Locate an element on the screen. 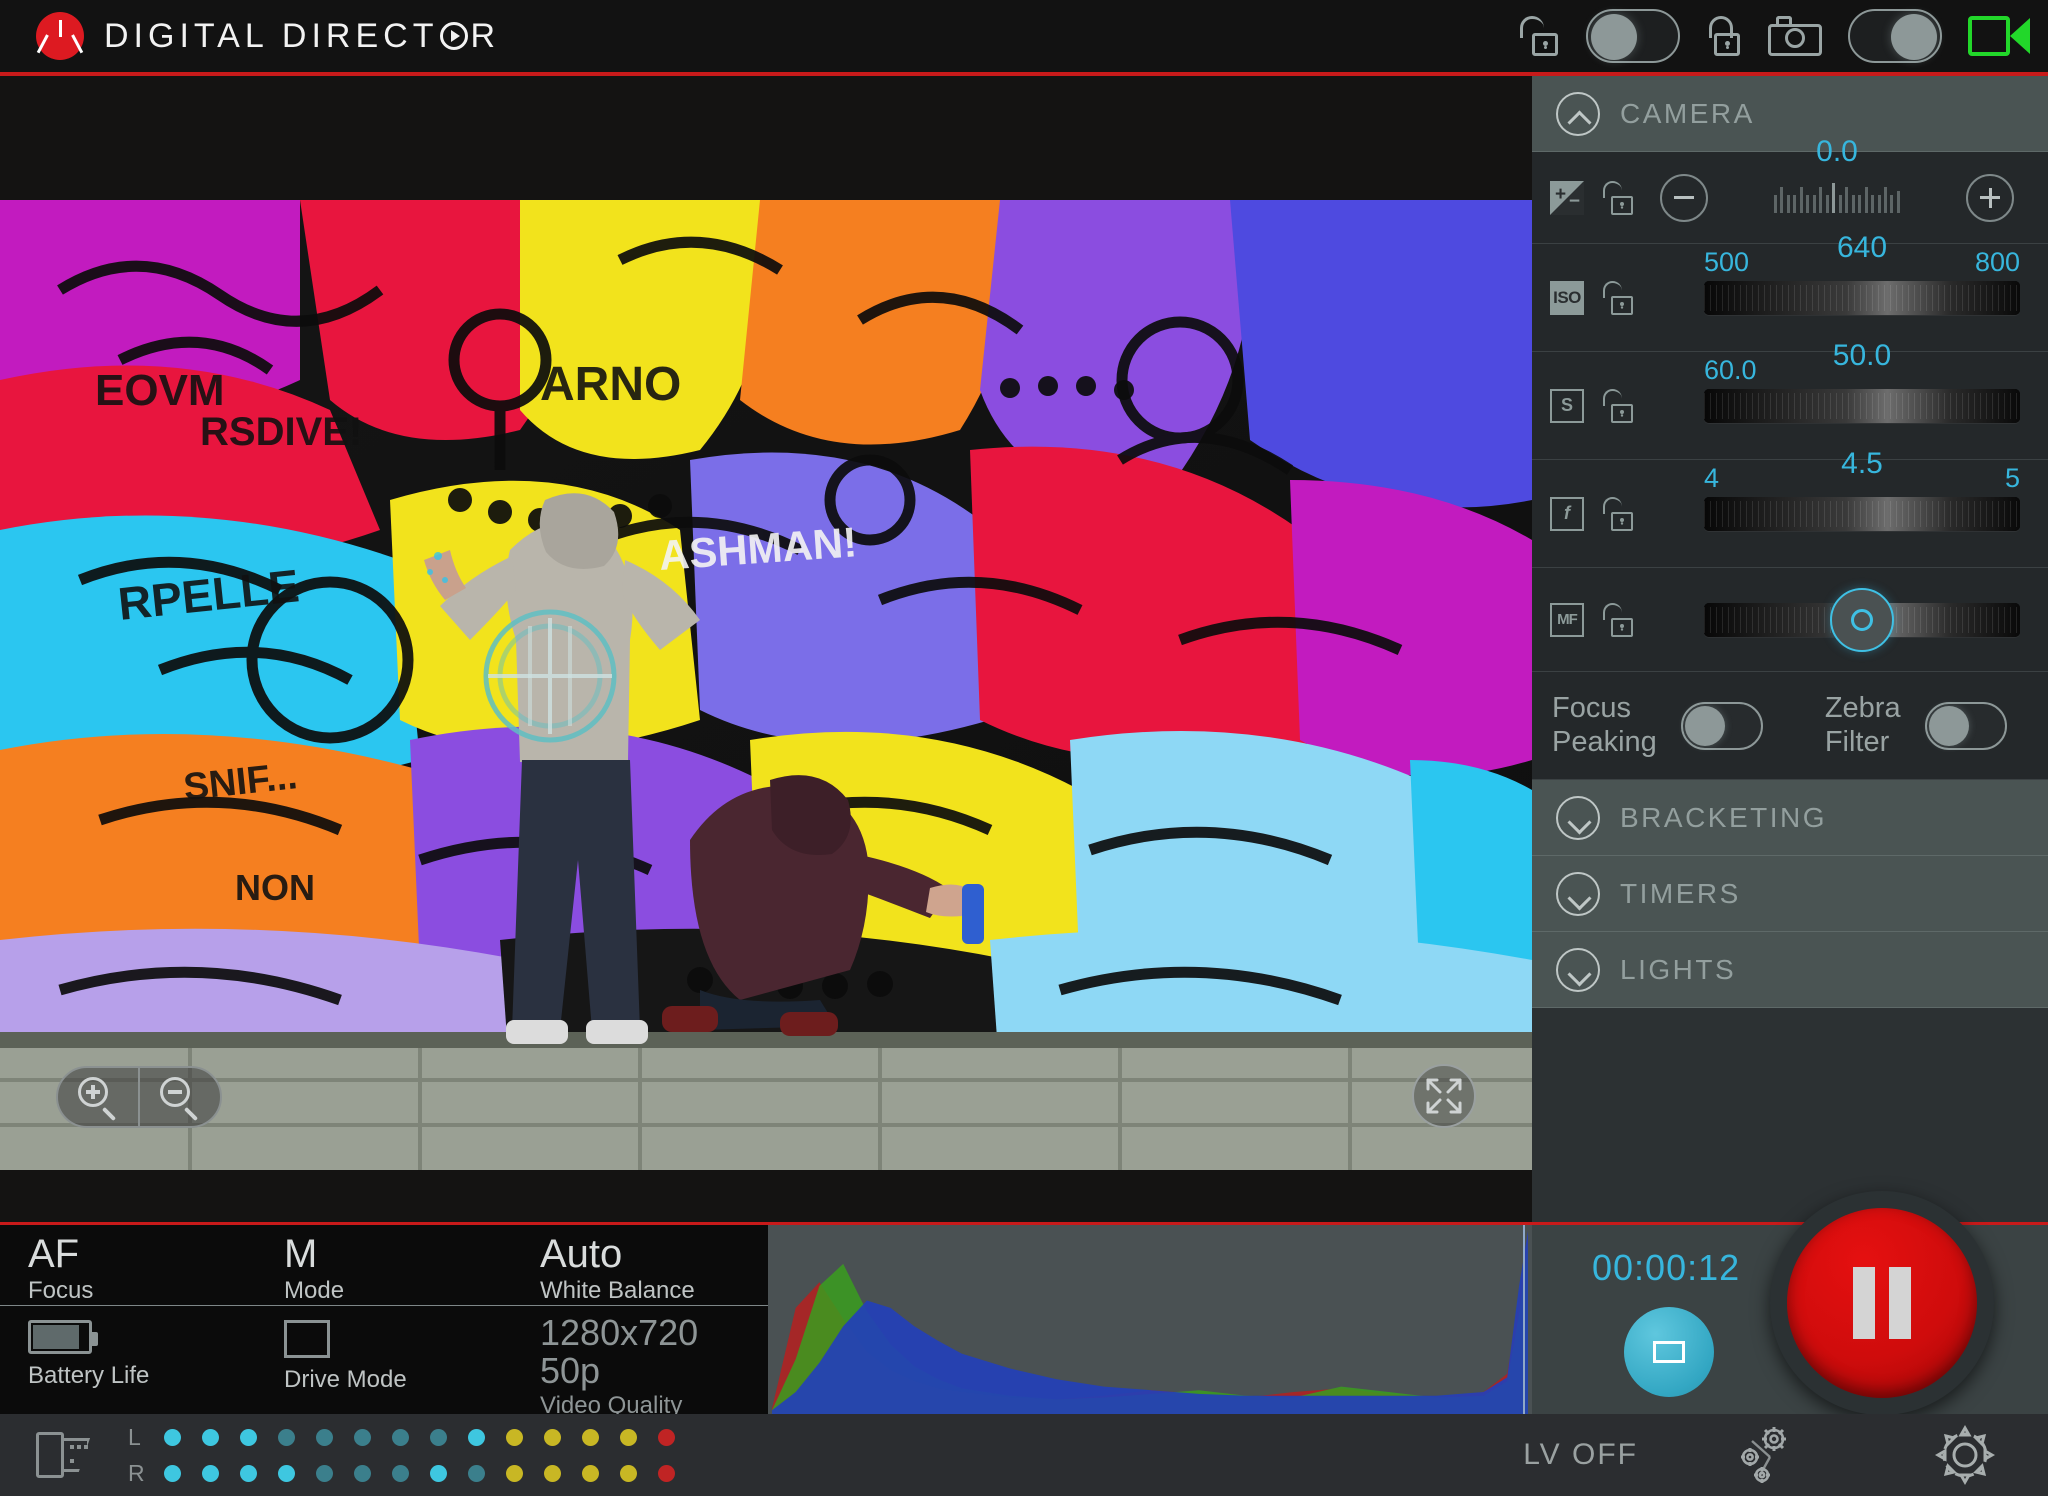  gears-network-icon is located at coordinates (1765, 1455).